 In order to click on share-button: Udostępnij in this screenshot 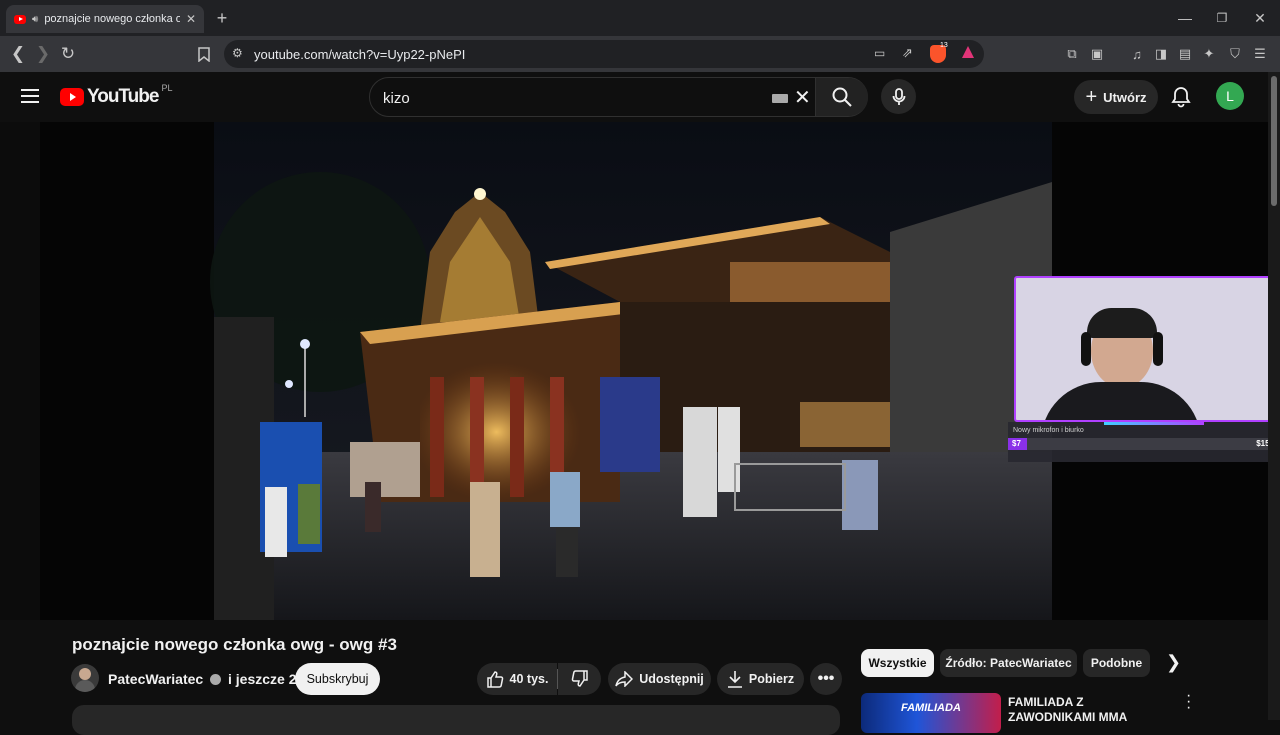, I will do `click(659, 679)`.